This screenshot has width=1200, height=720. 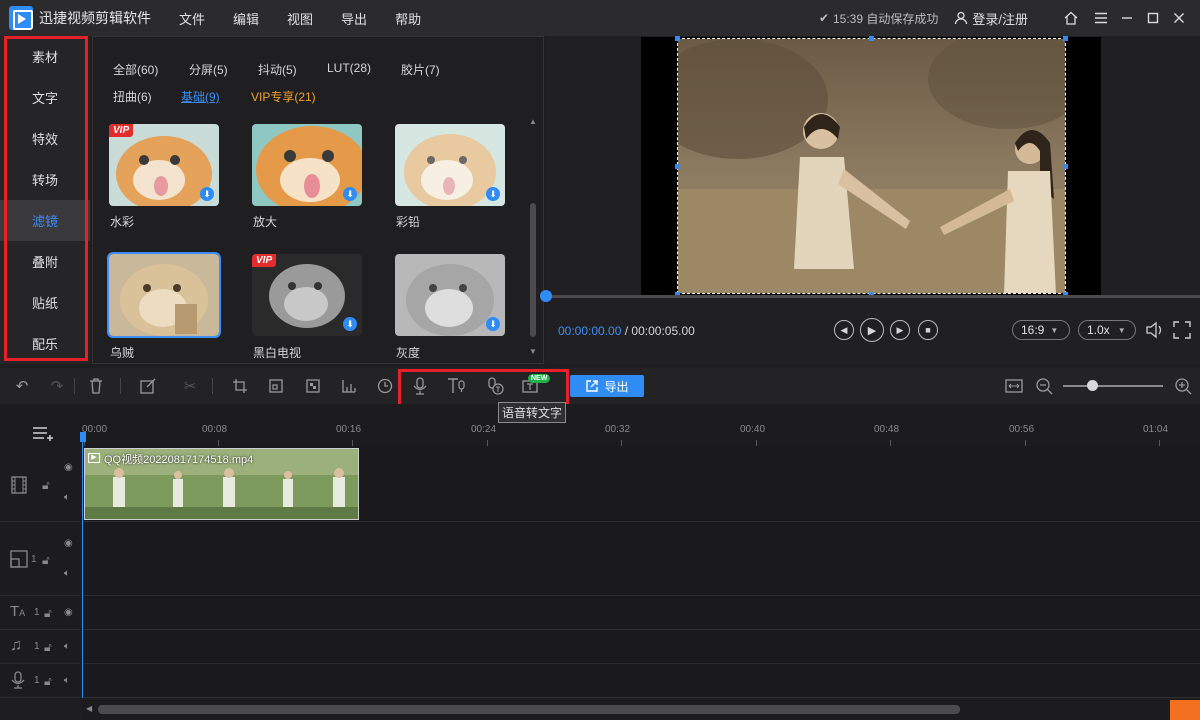 I want to click on close-icon, so click(x=1179, y=18).